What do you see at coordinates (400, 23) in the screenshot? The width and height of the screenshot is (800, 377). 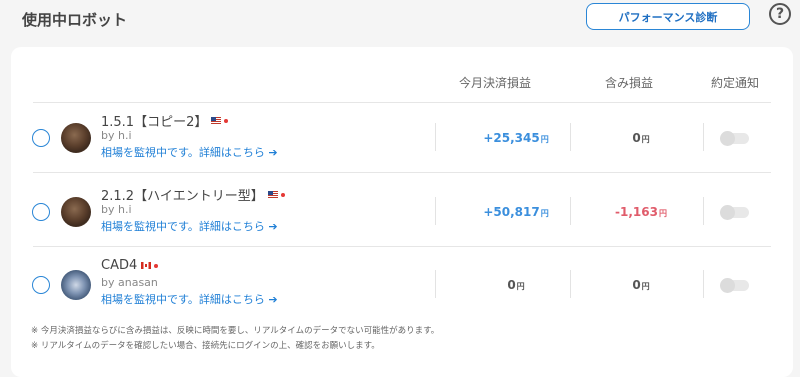 I see `page-header: 使用中ロボット パフォーマンス診断 ?` at bounding box center [400, 23].